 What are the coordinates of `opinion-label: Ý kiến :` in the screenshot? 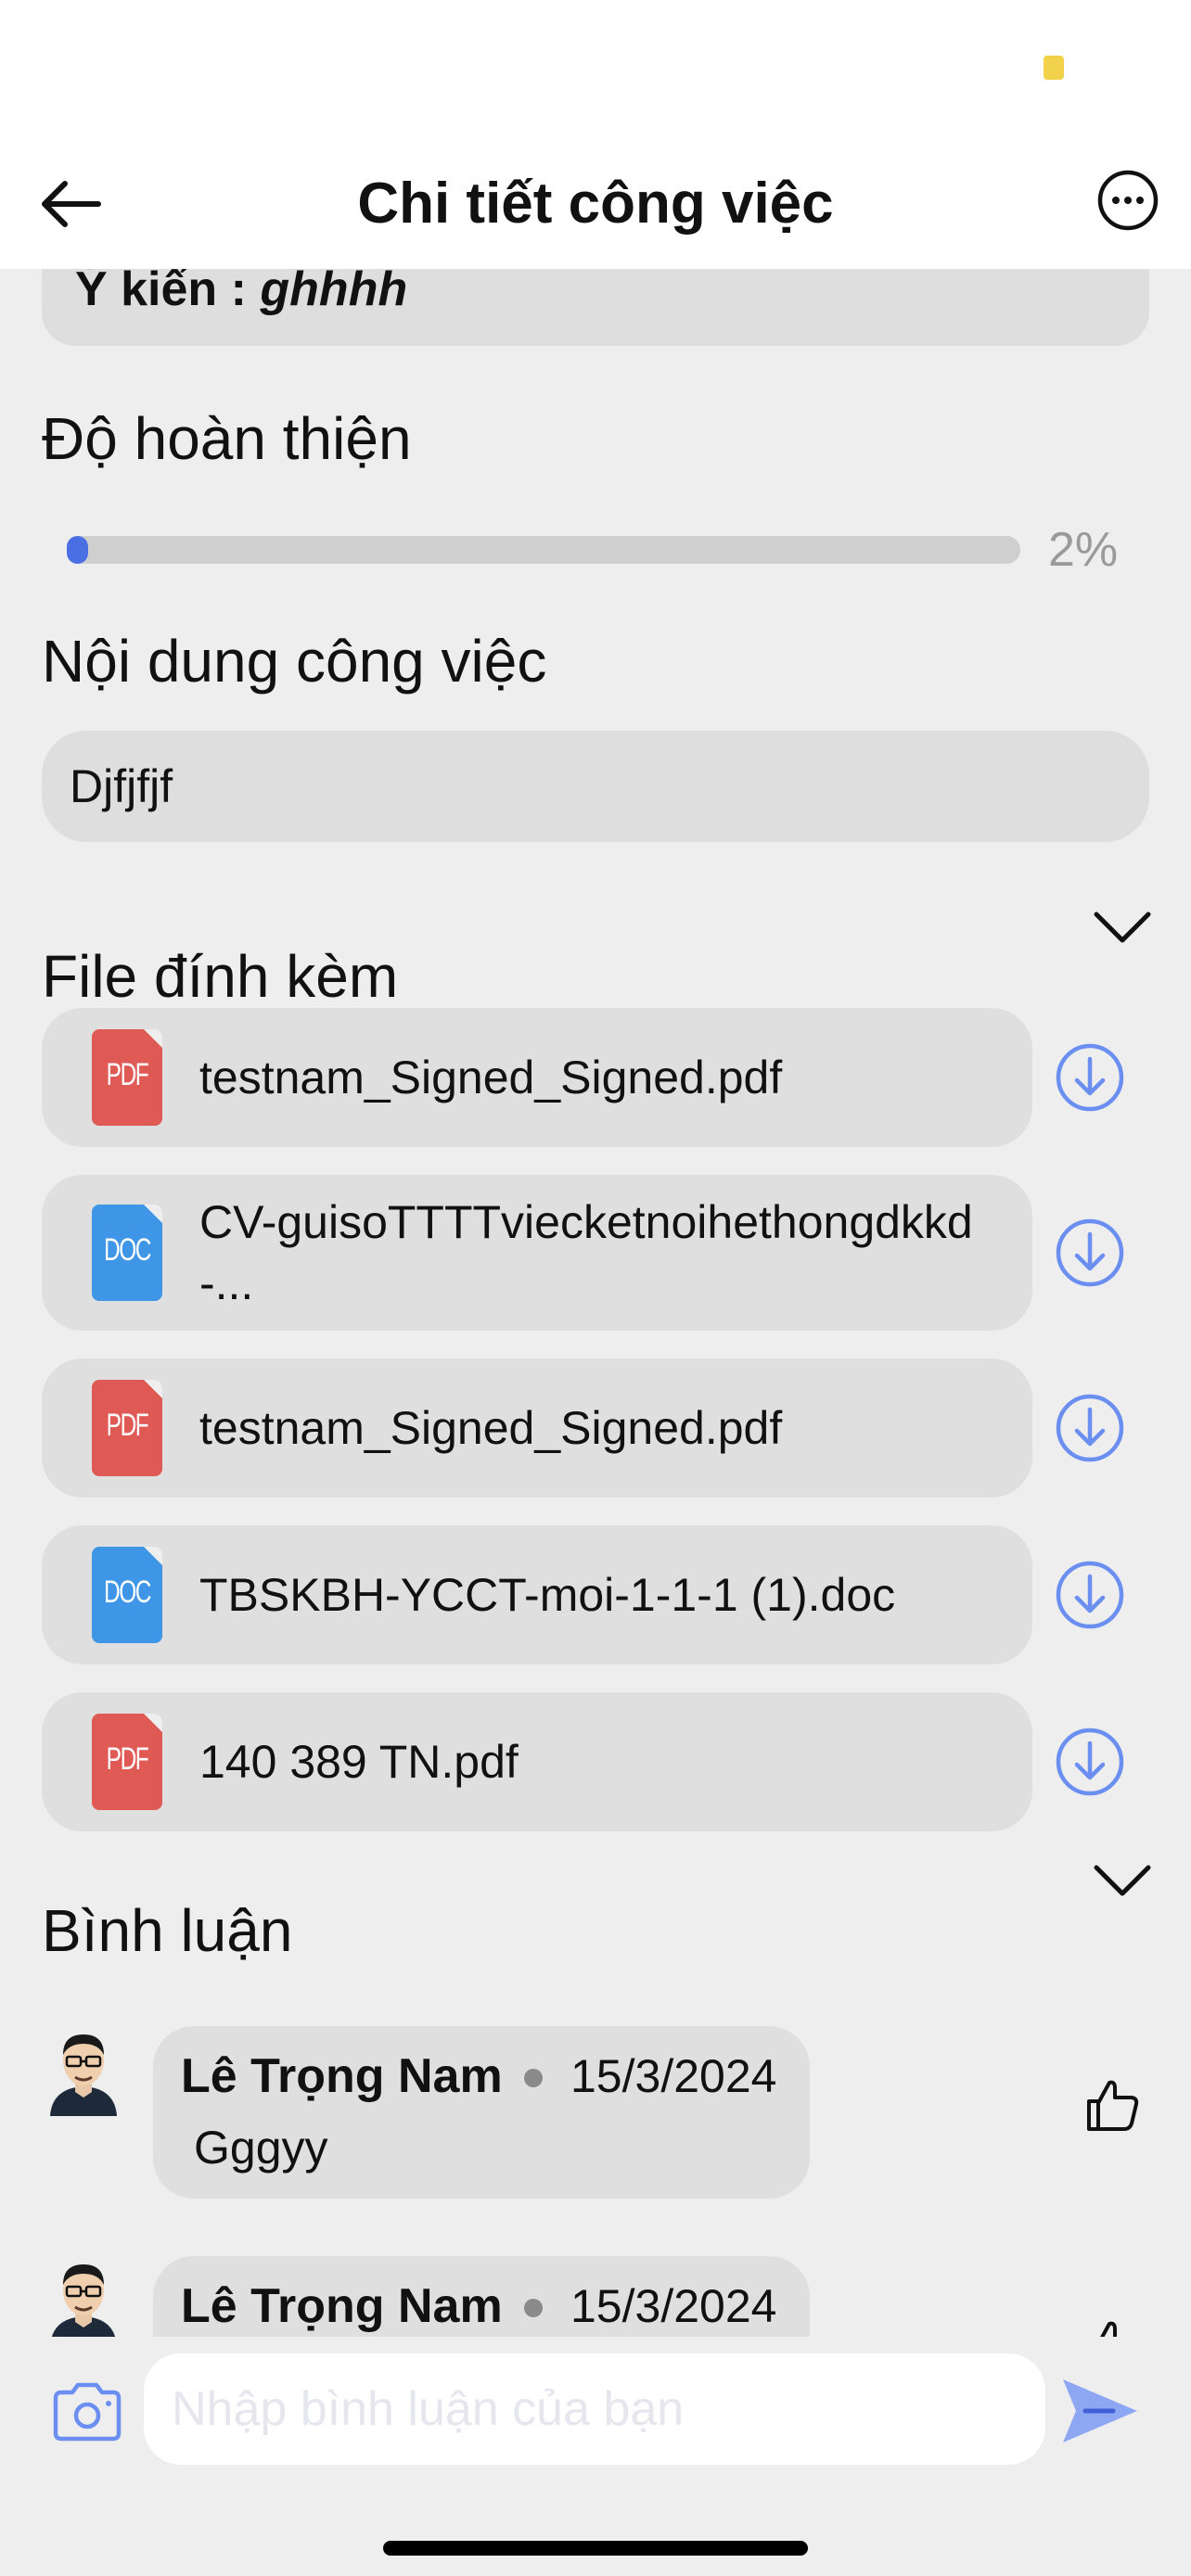 It's located at (161, 292).